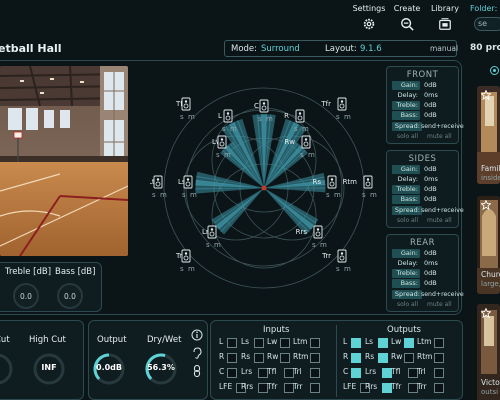  Describe the element at coordinates (232, 387) in the screenshot. I see `input-channel: LFE` at that location.